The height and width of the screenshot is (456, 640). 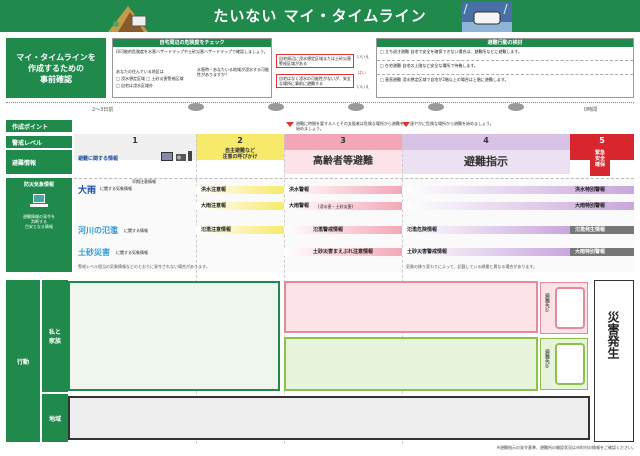 I want to click on level-2: 2 自主避難など 注意の呼びかけ, so click(x=240, y=147).